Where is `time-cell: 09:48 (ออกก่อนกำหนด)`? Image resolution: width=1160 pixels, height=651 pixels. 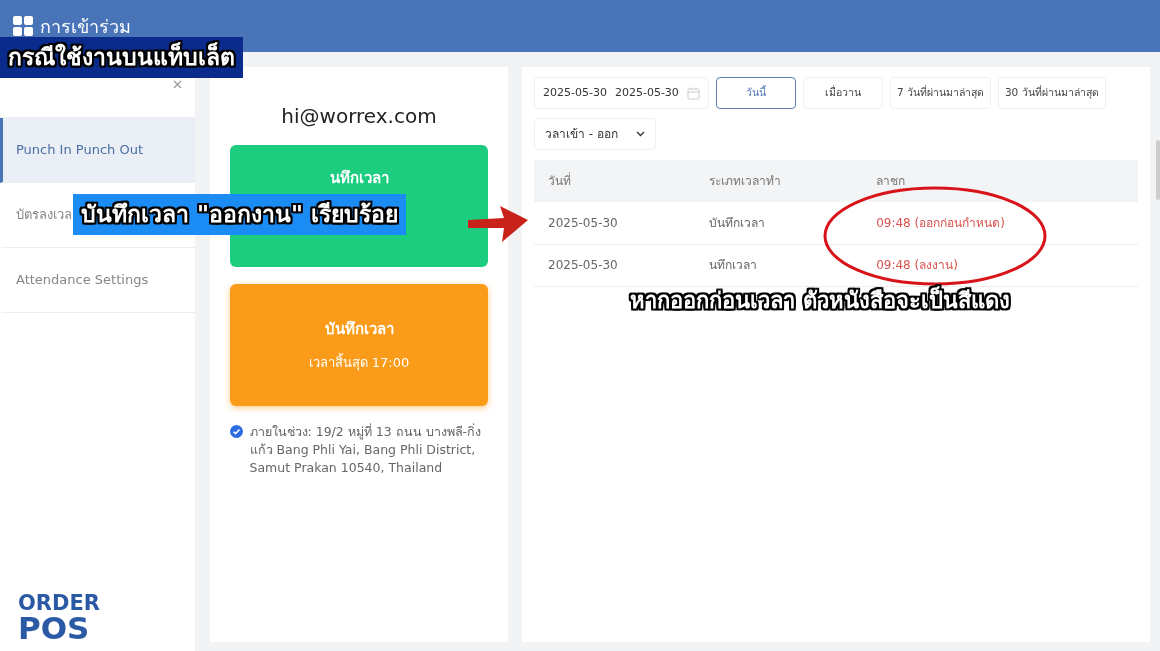
time-cell: 09:48 (ออกก่อนกำหนด) is located at coordinates (999, 223).